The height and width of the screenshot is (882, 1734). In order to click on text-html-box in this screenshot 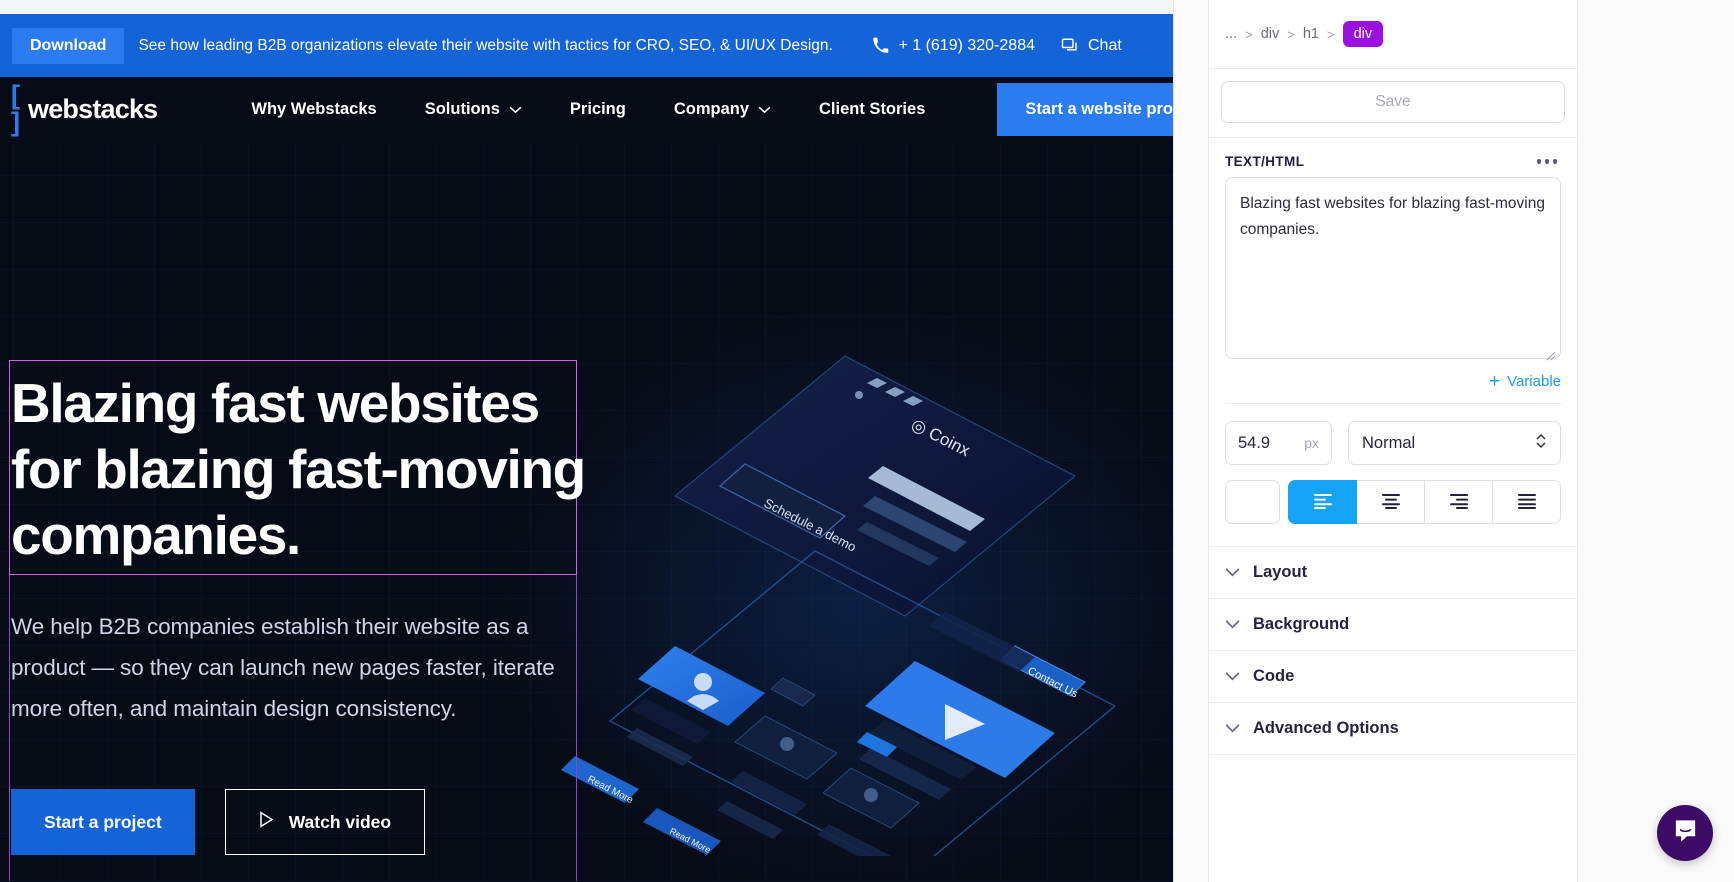, I will do `click(1393, 270)`.